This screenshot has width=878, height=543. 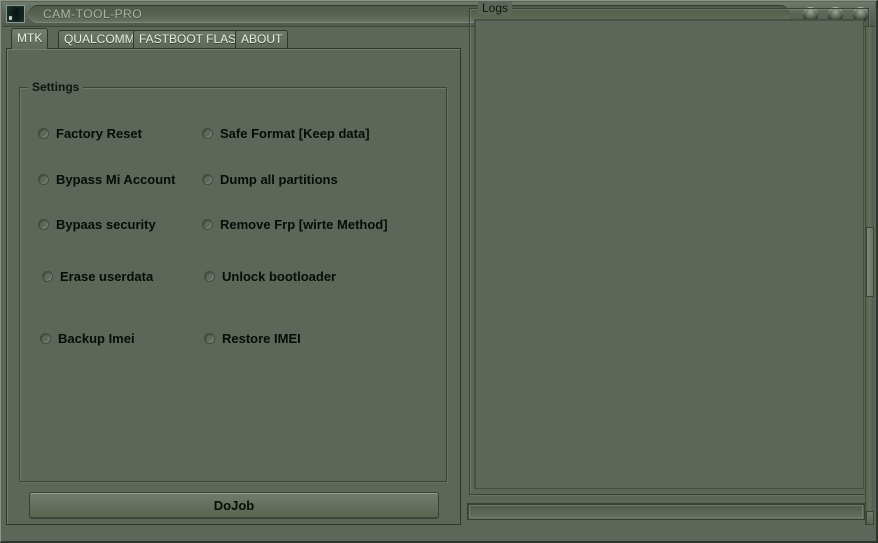 I want to click on tab-strip: MTK QUALCOMM FASTBOOT FLASH ABOUT, so click(x=233, y=38).